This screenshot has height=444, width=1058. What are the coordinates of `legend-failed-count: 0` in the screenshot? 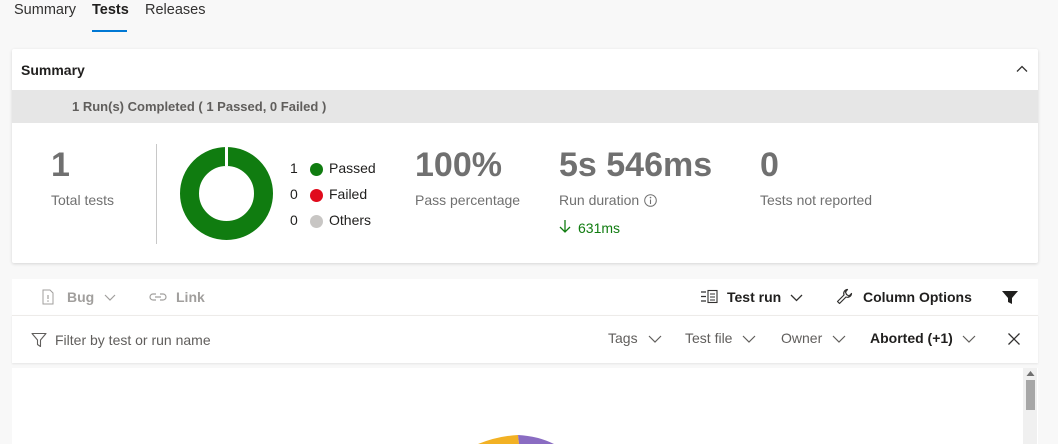 It's located at (294, 194).